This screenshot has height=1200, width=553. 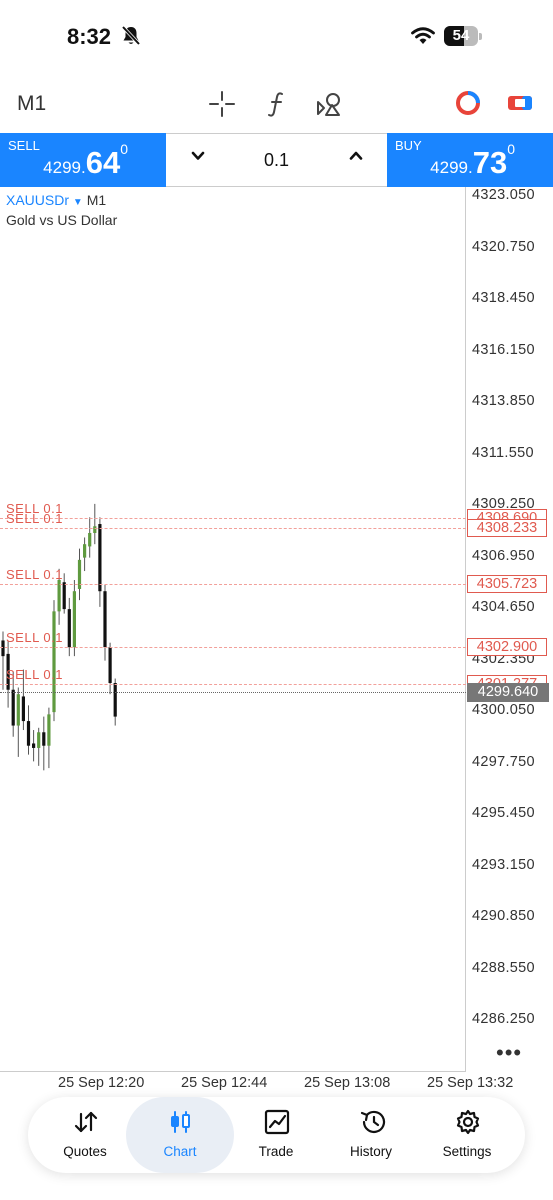 What do you see at coordinates (467, 1151) in the screenshot?
I see `tab-settings-label: Settings` at bounding box center [467, 1151].